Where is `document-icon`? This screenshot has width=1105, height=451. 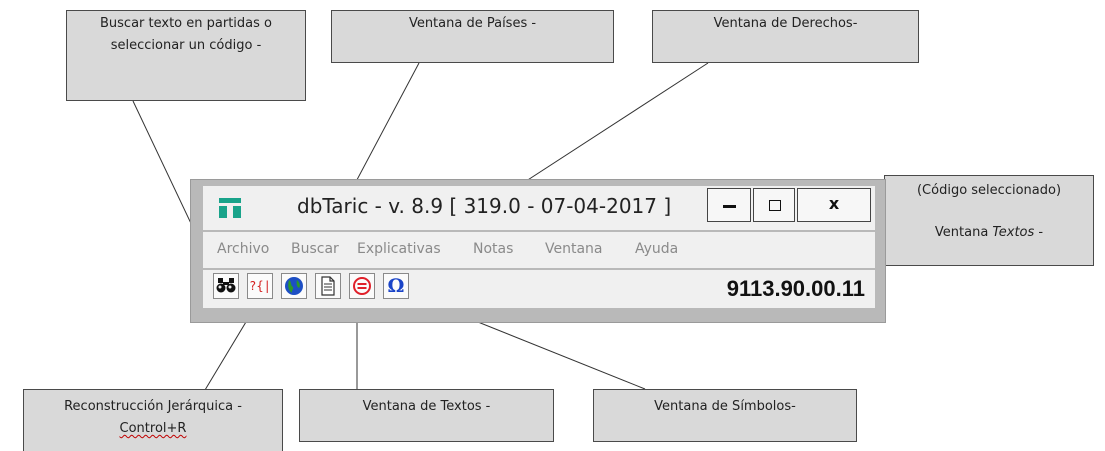 document-icon is located at coordinates (328, 286).